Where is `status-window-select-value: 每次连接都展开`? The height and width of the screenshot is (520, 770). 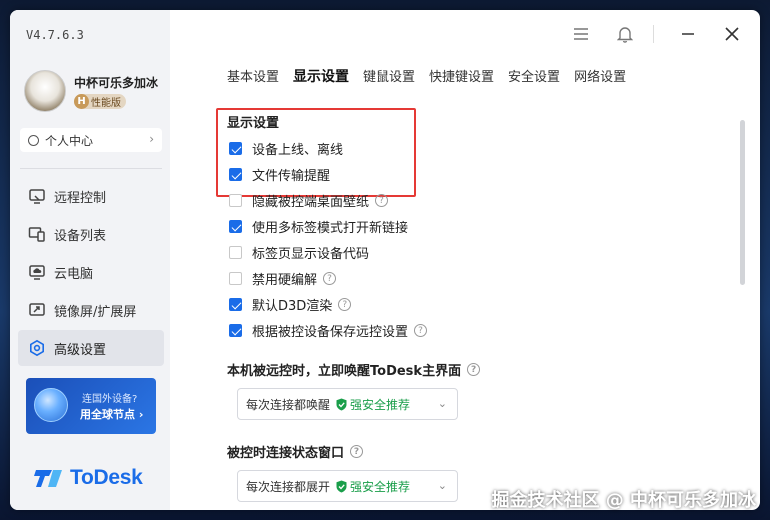 status-window-select-value: 每次连接都展开 is located at coordinates (288, 486).